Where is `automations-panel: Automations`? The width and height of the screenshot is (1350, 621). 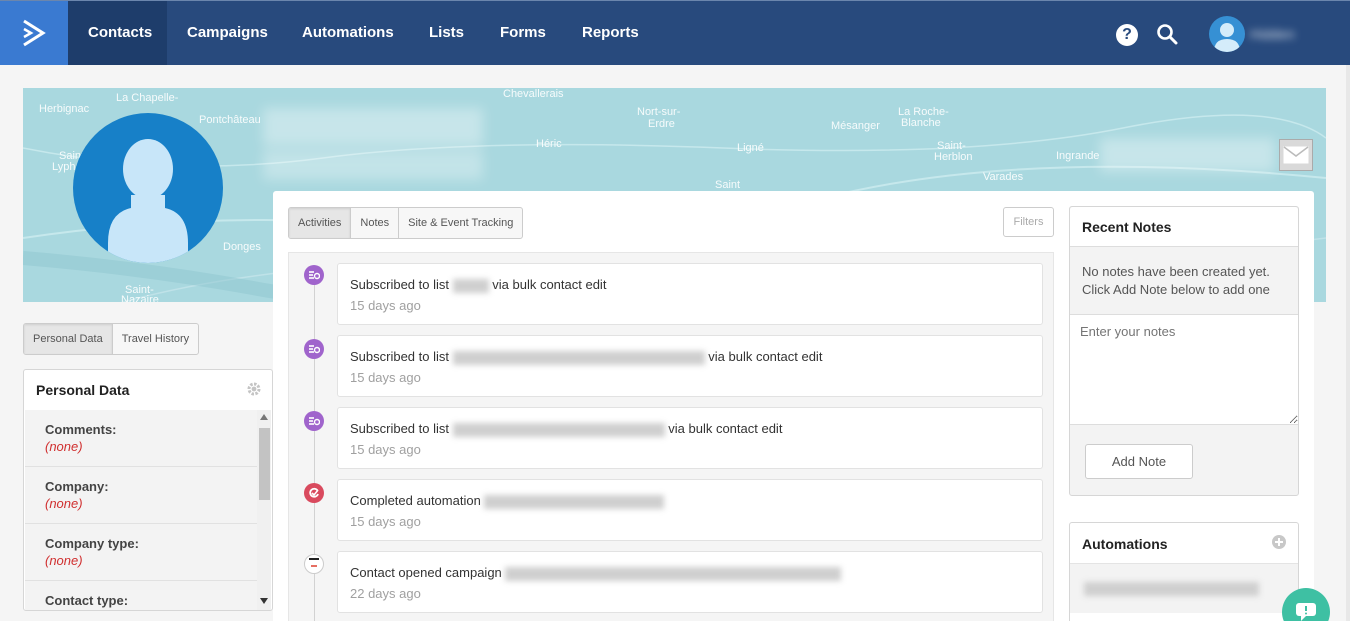 automations-panel: Automations is located at coordinates (1184, 571).